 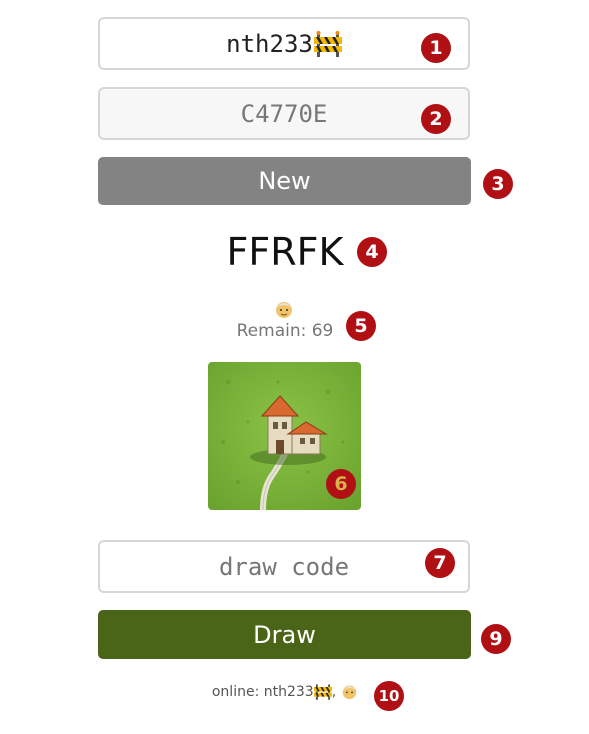 I want to click on marker-4: 4, so click(x=372, y=252).